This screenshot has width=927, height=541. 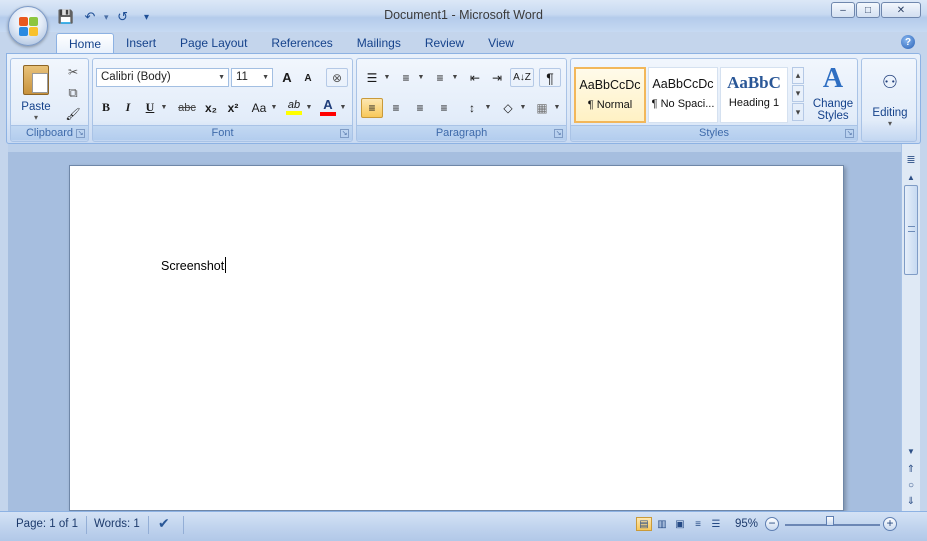 I want to click on change-case-button: Aa, so click(x=259, y=107).